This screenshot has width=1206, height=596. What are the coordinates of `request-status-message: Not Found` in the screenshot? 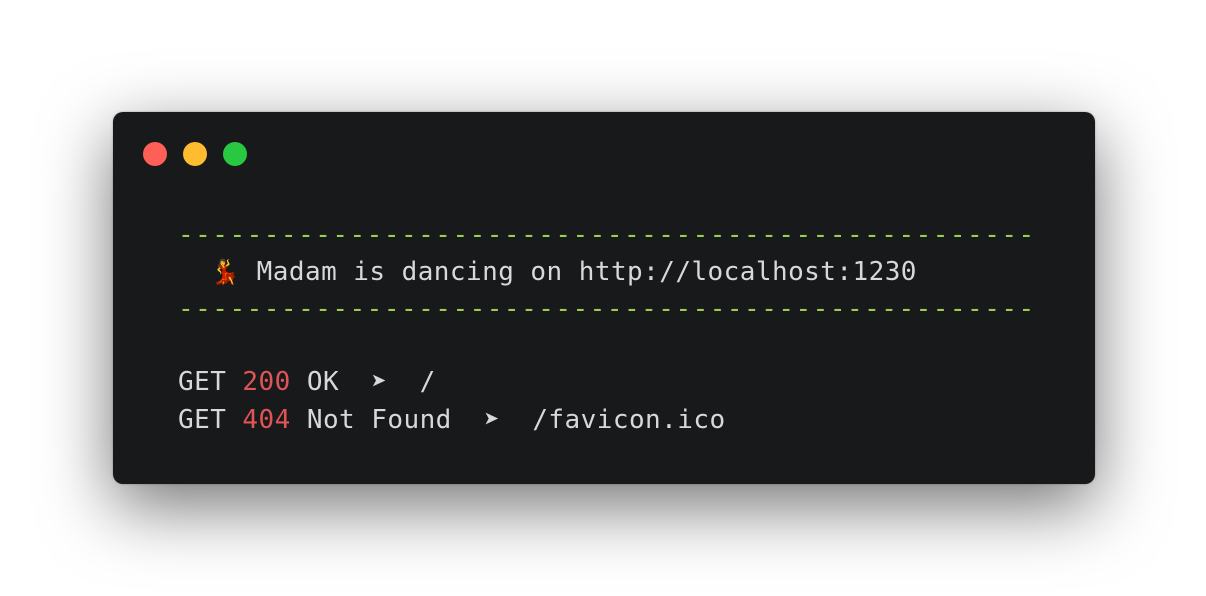 It's located at (379, 420).